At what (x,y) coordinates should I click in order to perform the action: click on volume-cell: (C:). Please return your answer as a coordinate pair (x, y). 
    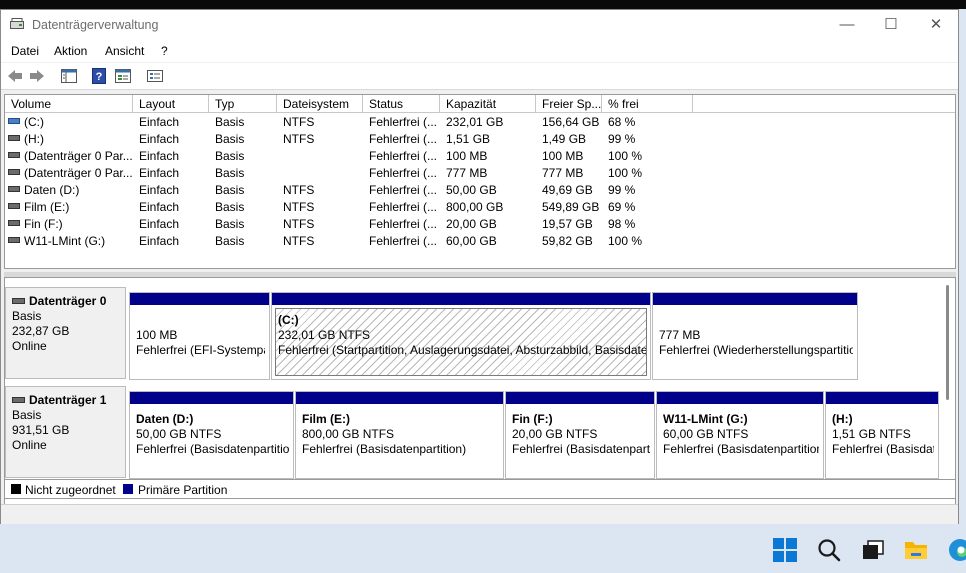
    Looking at the image, I should click on (34, 122).